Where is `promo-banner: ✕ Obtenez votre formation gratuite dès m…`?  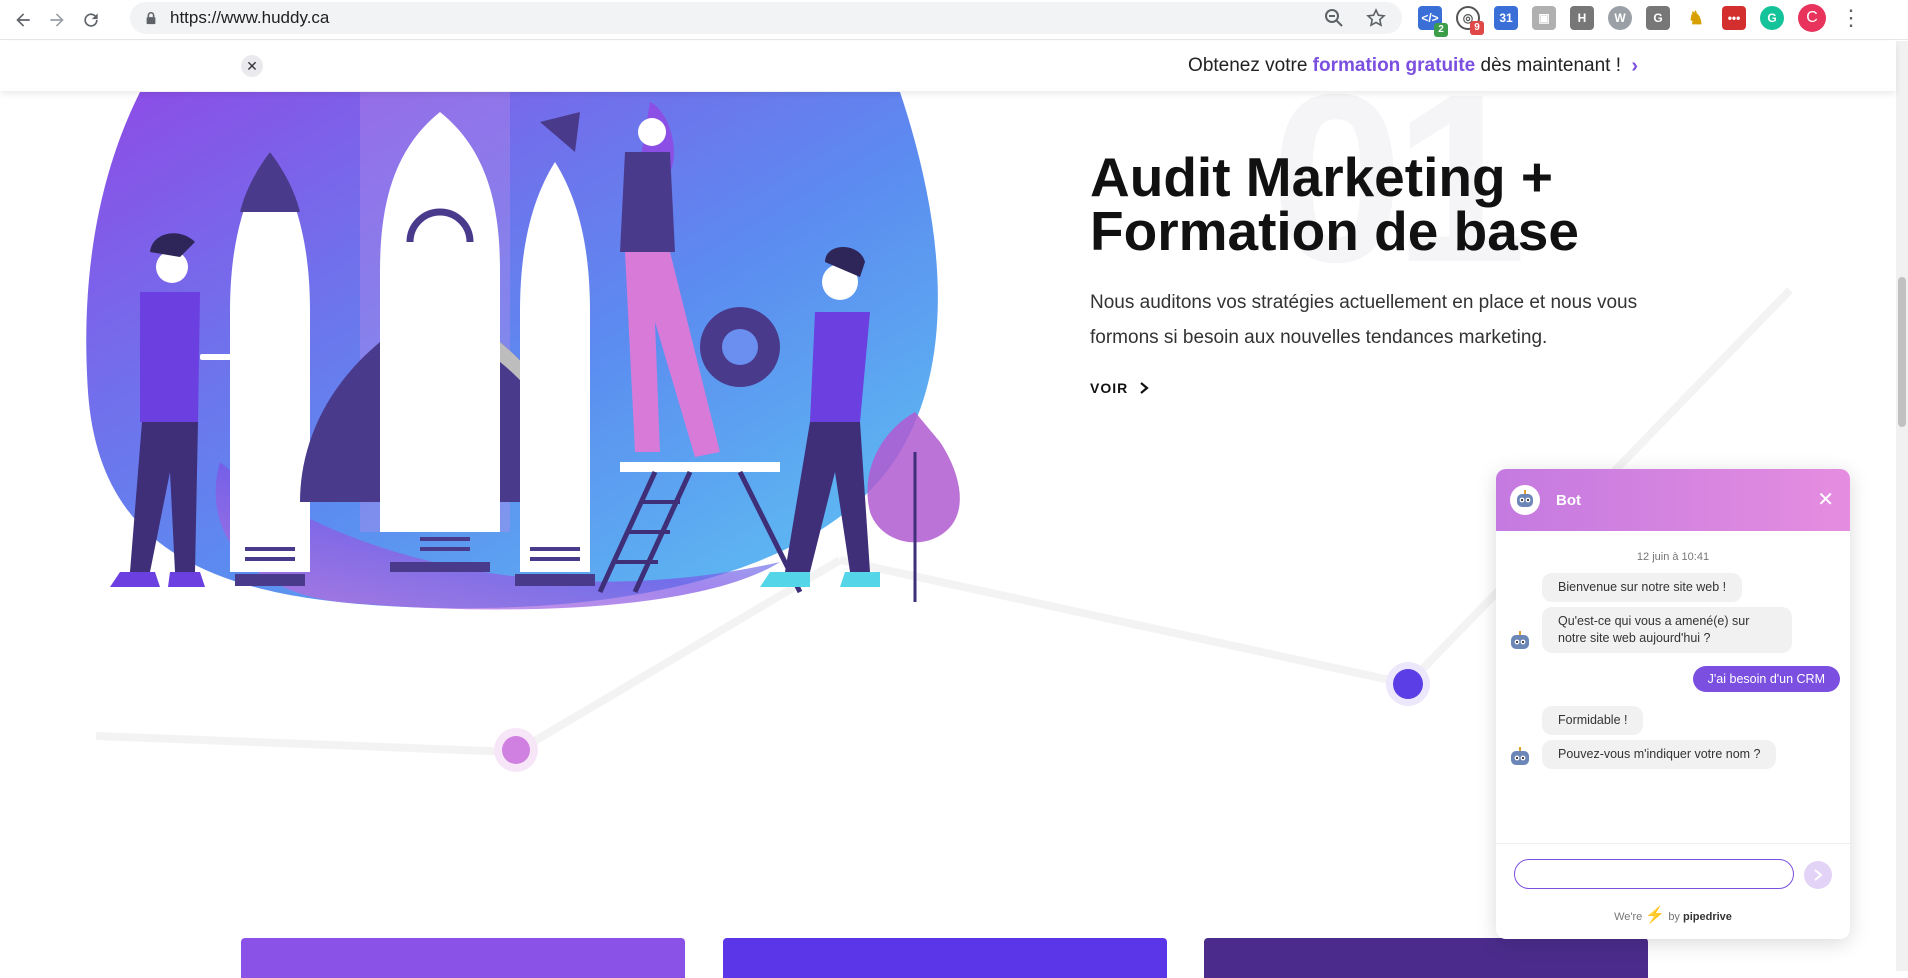 promo-banner: ✕ Obtenez votre formation gratuite dès m… is located at coordinates (948, 66).